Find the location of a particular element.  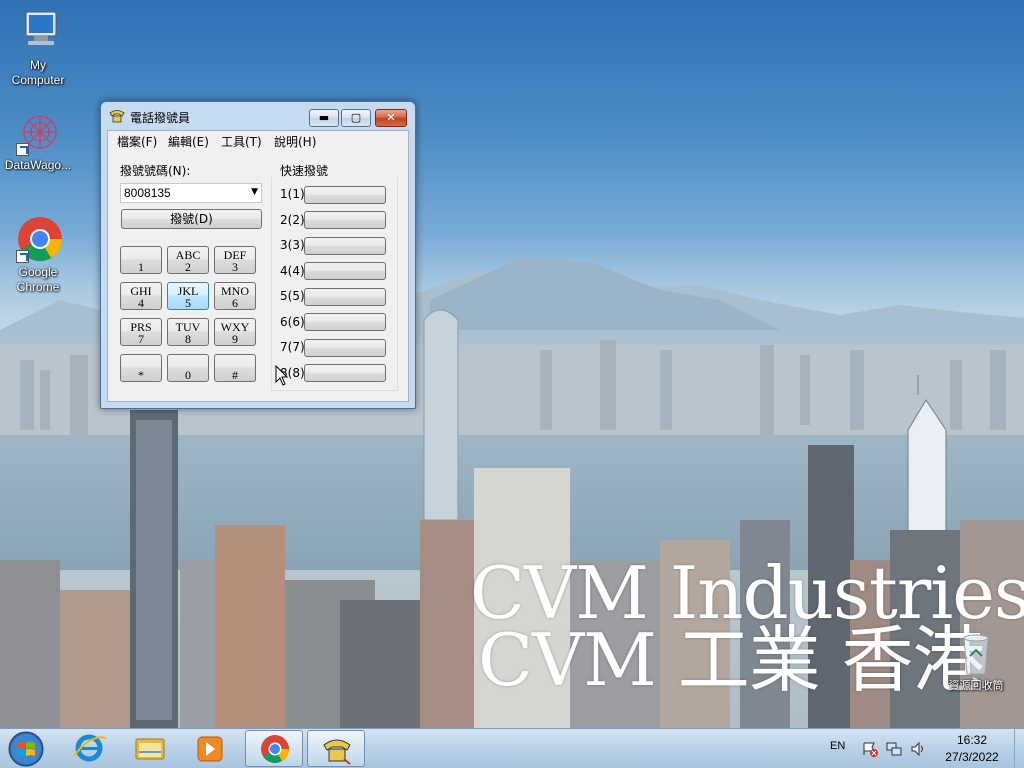

file-explorer-icon is located at coordinates (150, 749).